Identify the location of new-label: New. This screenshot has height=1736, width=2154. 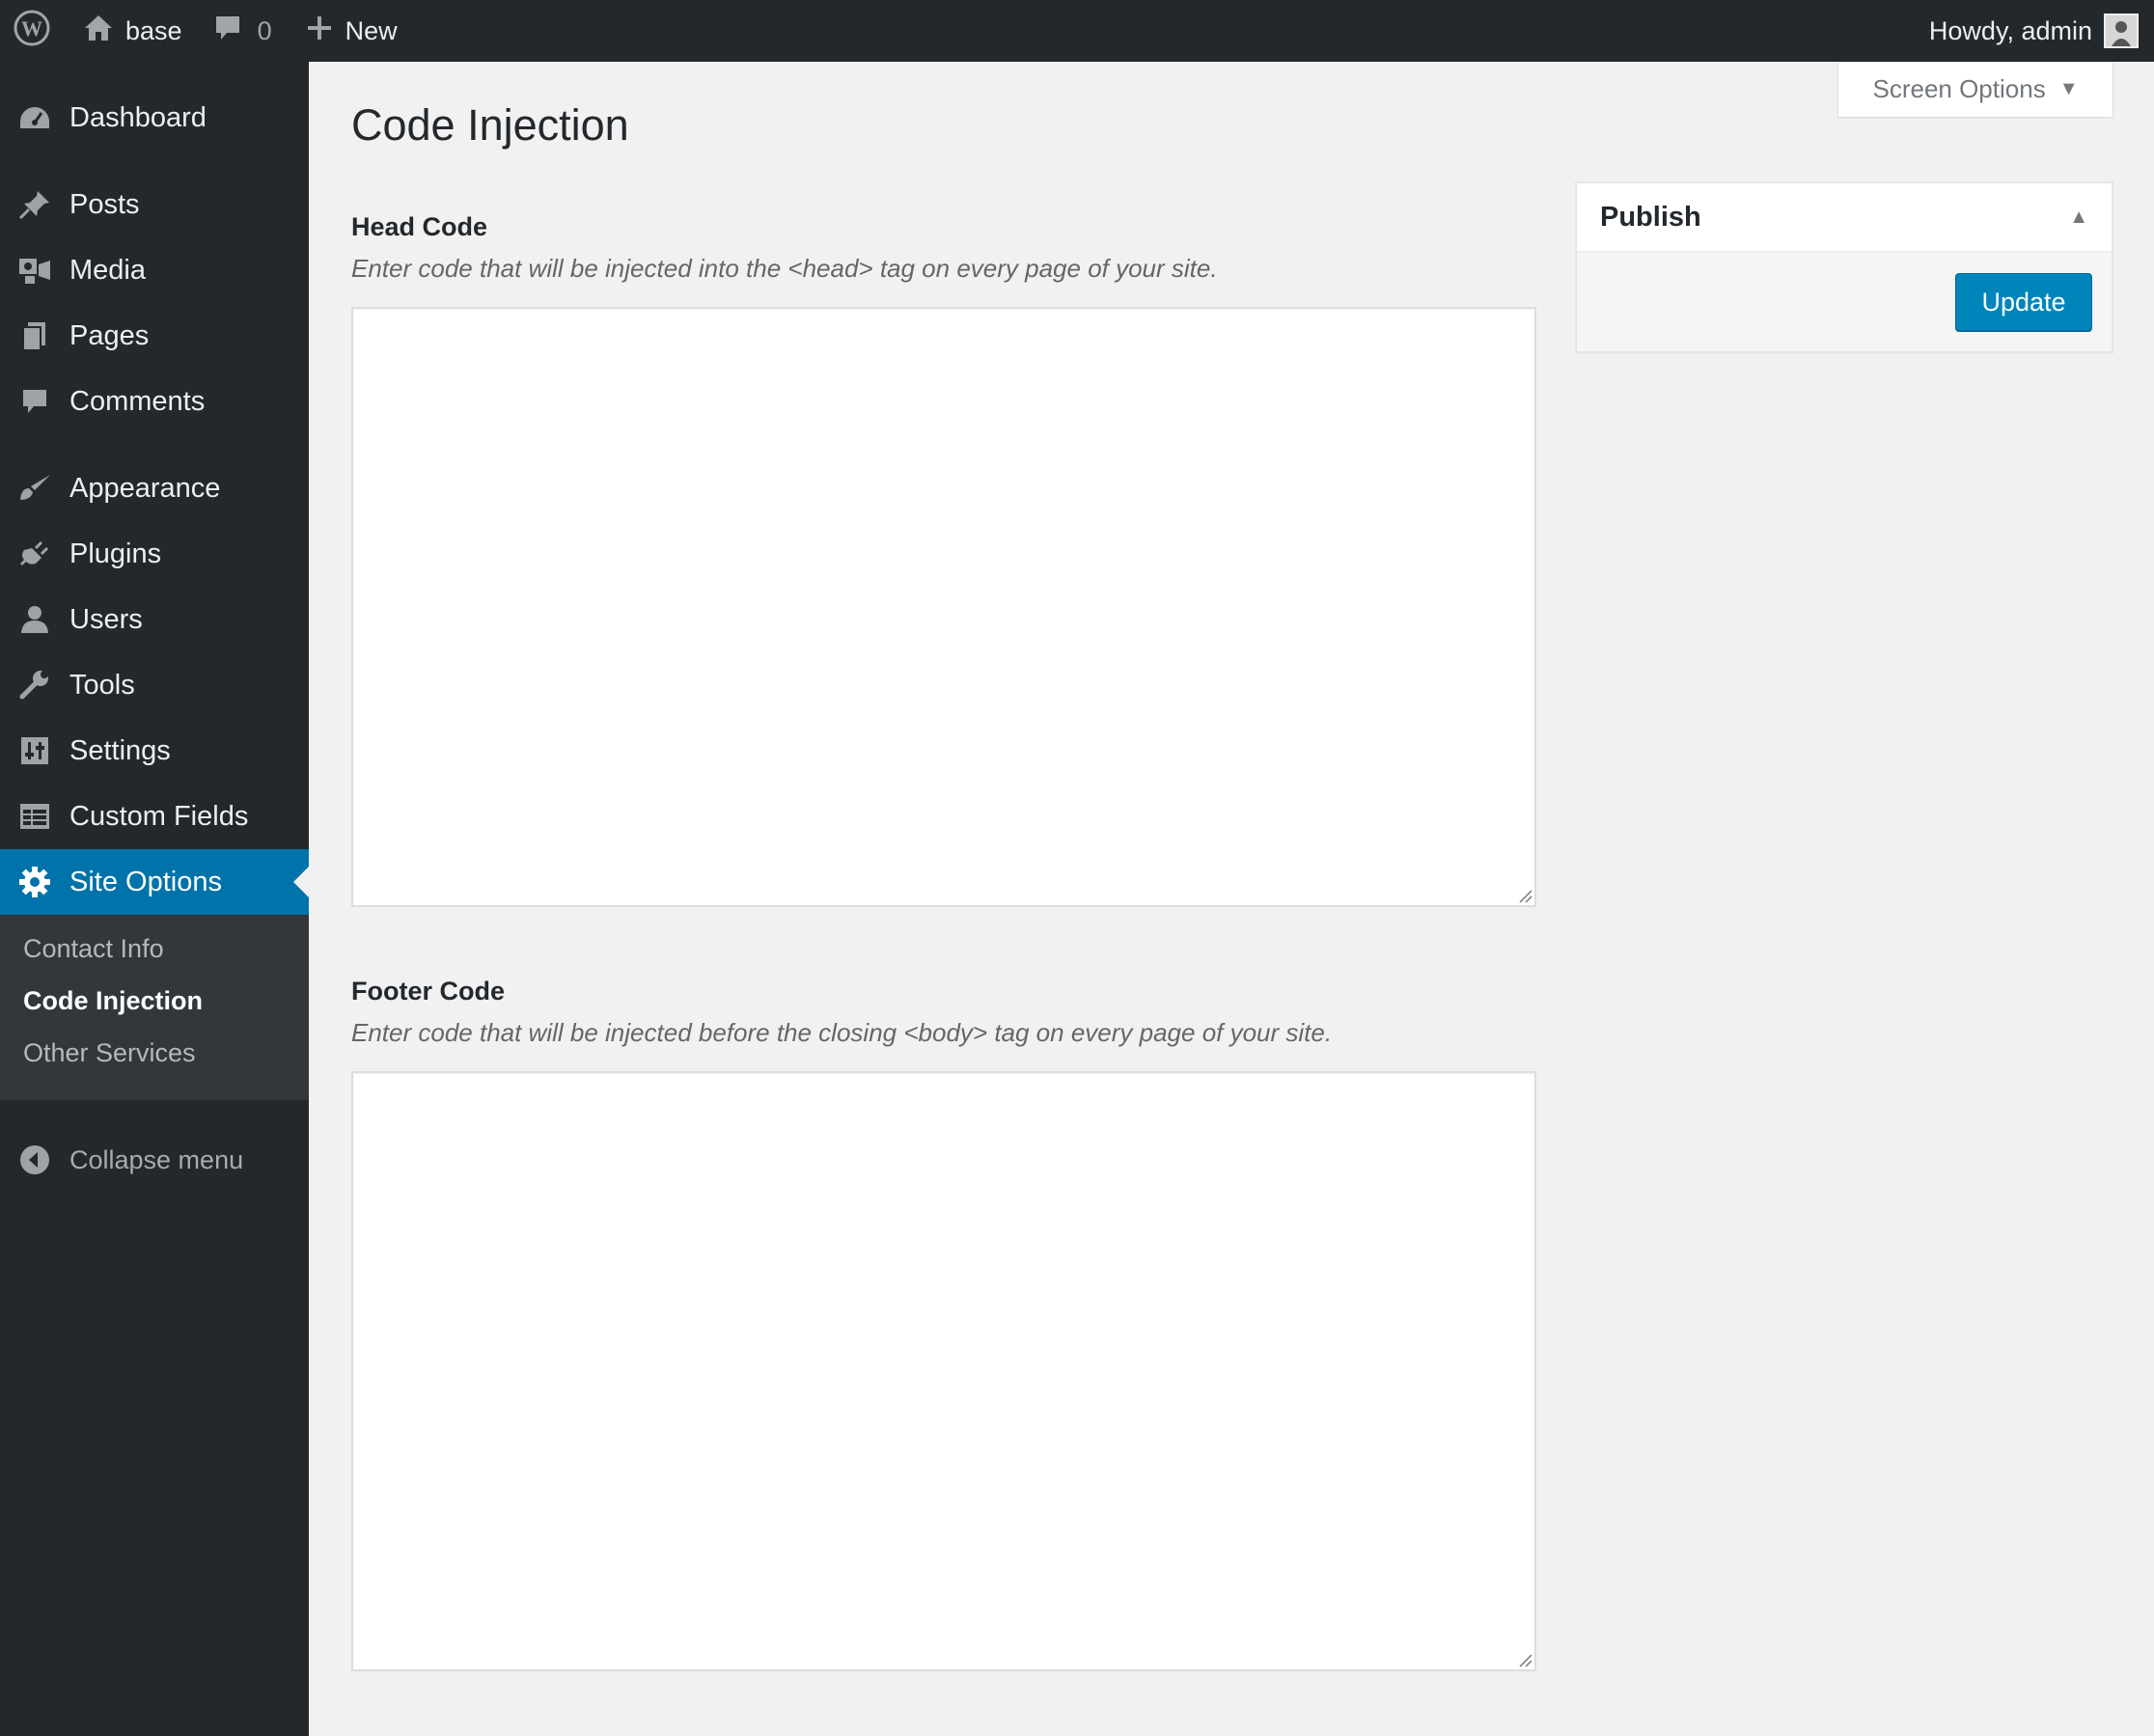
(371, 30).